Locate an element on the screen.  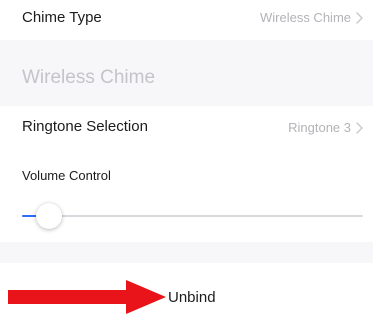
red-arrow-icon is located at coordinates (88, 297).